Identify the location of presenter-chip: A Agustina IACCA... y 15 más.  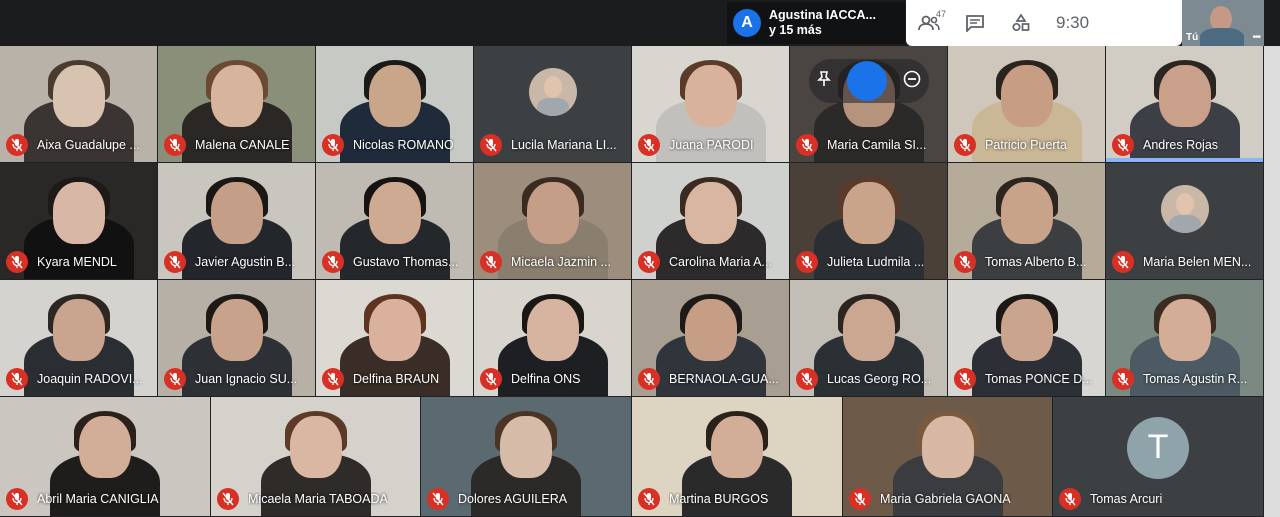
(816, 23).